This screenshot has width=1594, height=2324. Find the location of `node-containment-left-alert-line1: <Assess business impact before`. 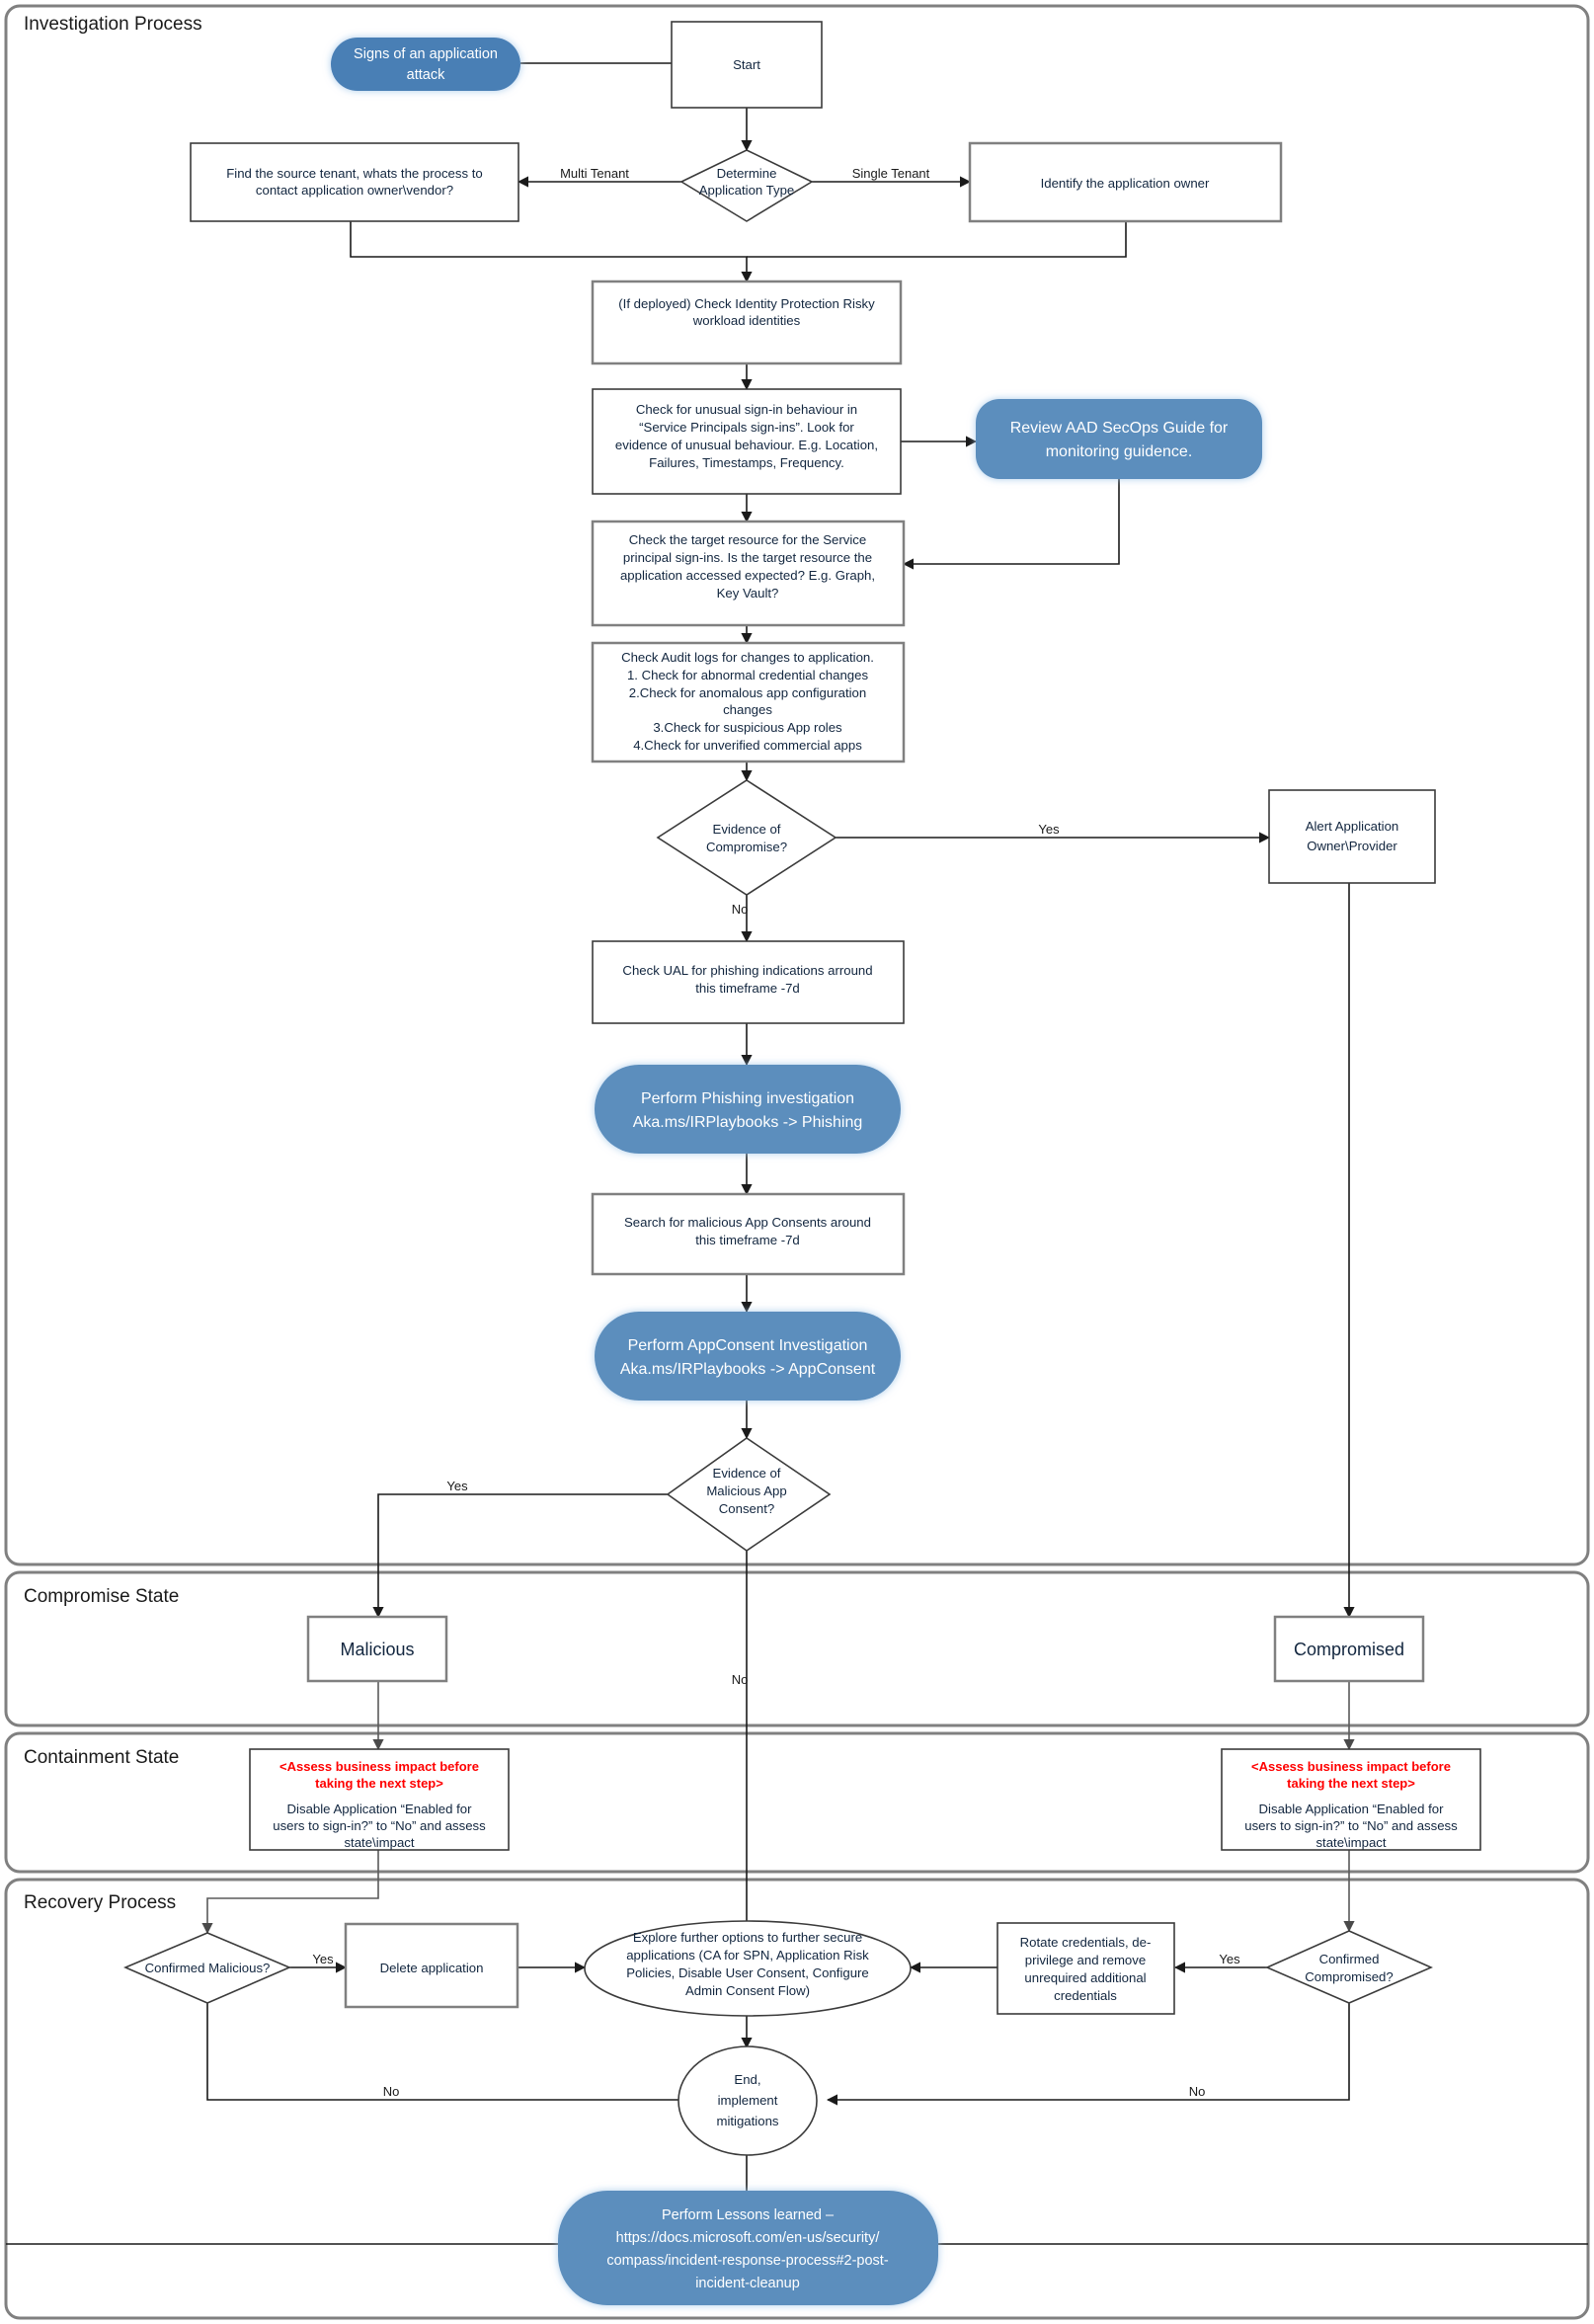

node-containment-left-alert-line1: <Assess business impact before is located at coordinates (379, 1766).